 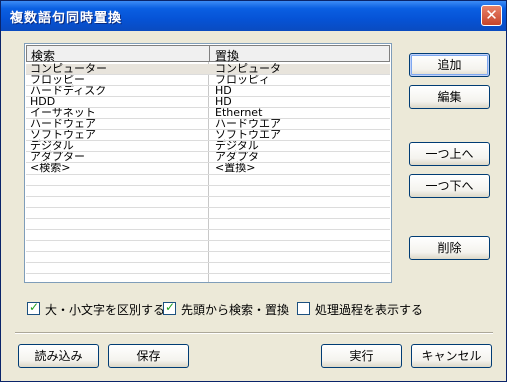 I want to click on search-term: <検索>, so click(x=50, y=167).